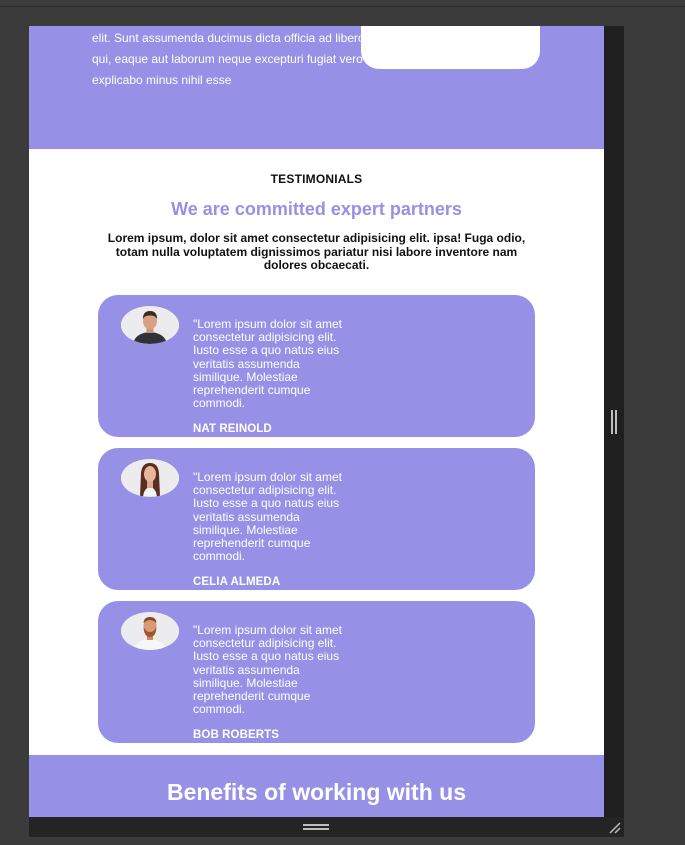  Describe the element at coordinates (614, 827) in the screenshot. I see `resize-grip-icon` at that location.